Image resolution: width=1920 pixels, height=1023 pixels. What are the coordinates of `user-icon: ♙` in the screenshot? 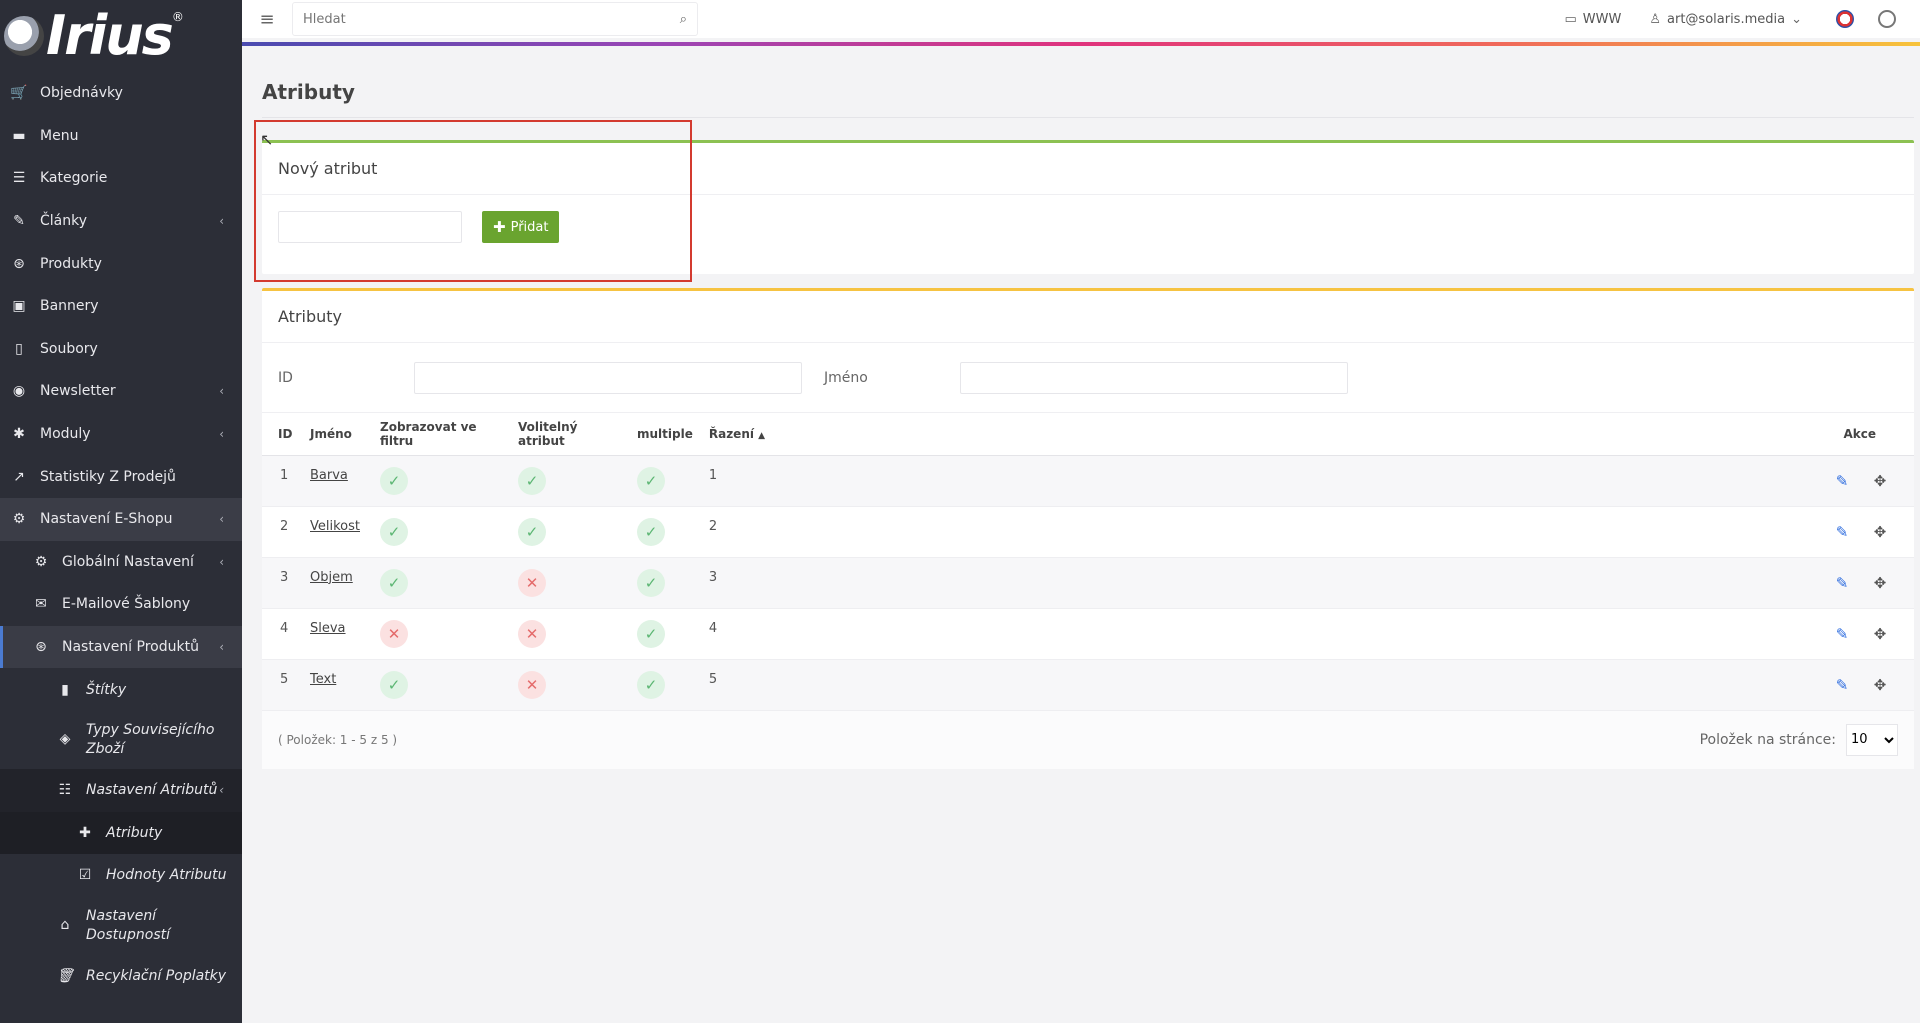 It's located at (1655, 19).